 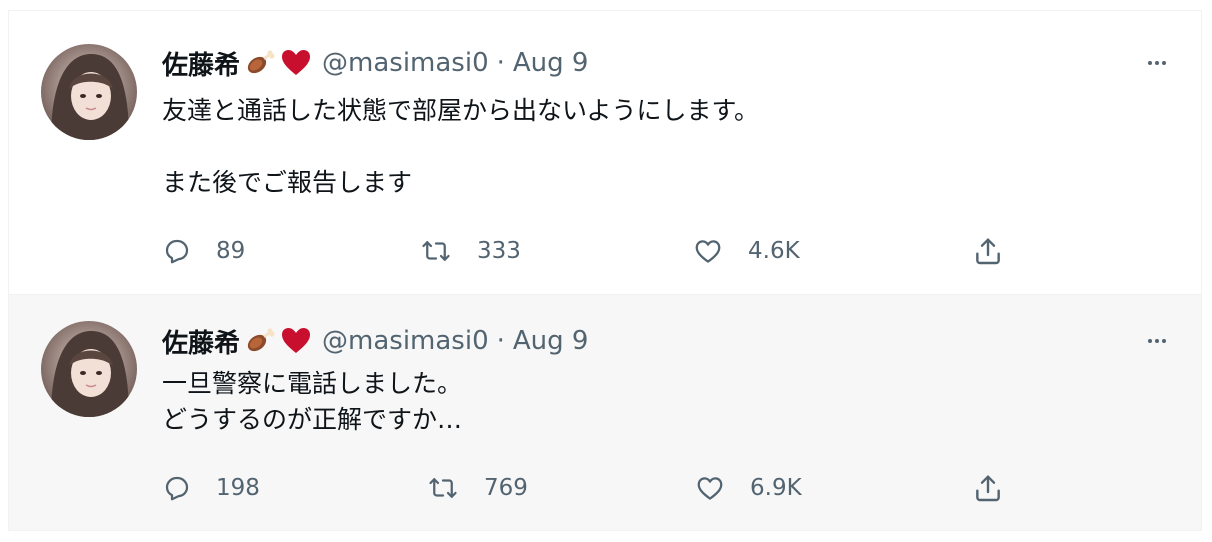 I want to click on like-count: 4.6K, so click(x=774, y=251).